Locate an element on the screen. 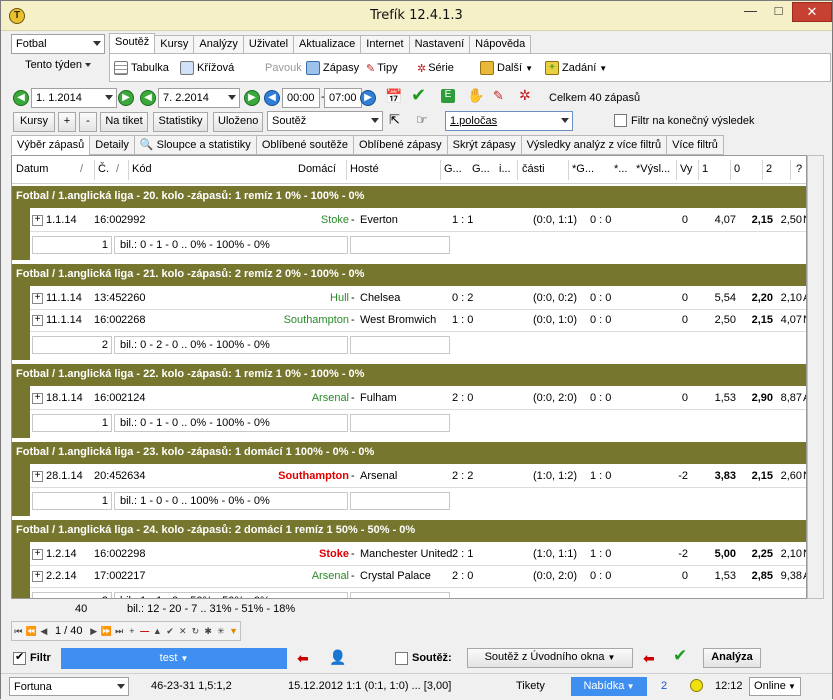 The image size is (833, 700). magic-icon: ✲ is located at coordinates (525, 95).